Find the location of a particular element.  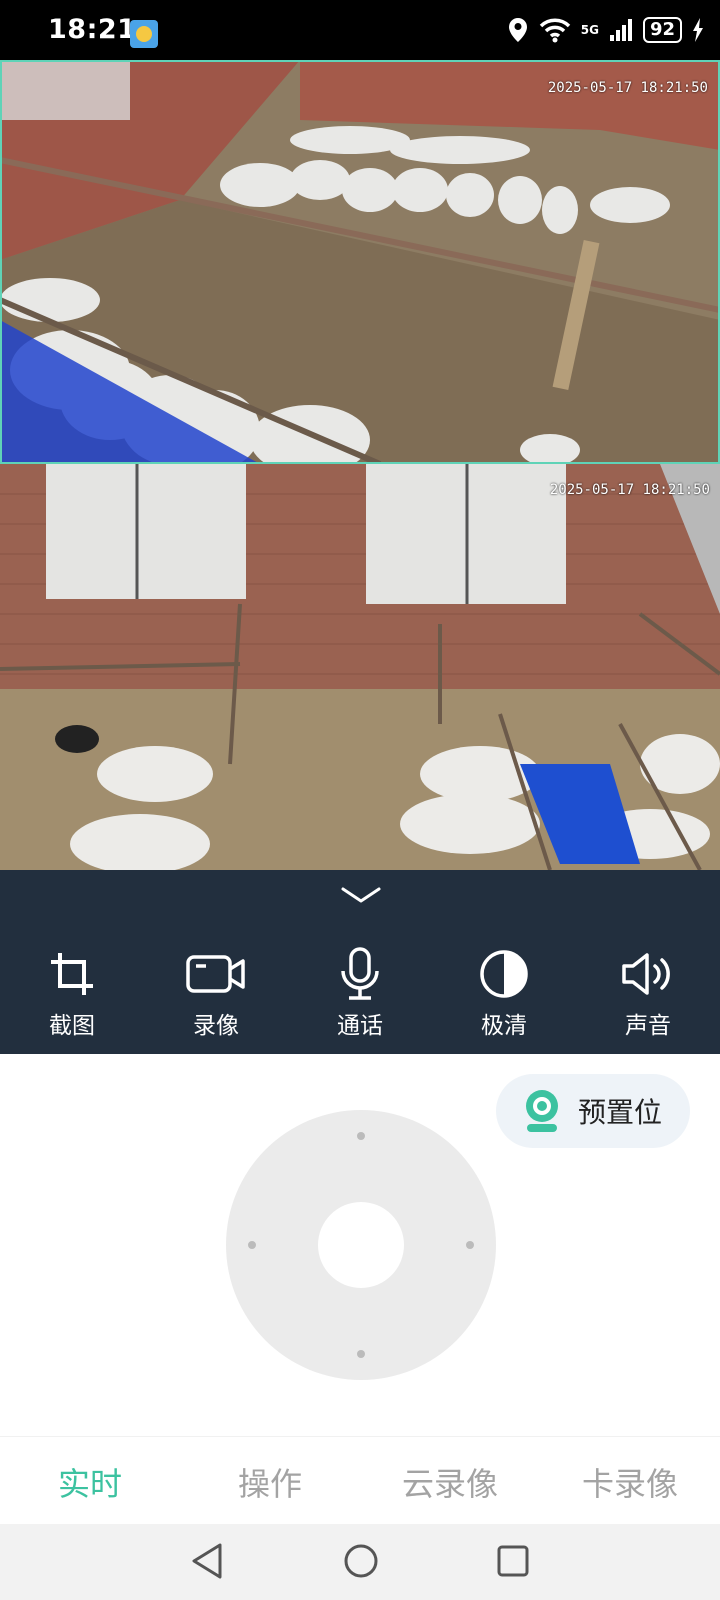

chevron-down-icon is located at coordinates (361, 895).